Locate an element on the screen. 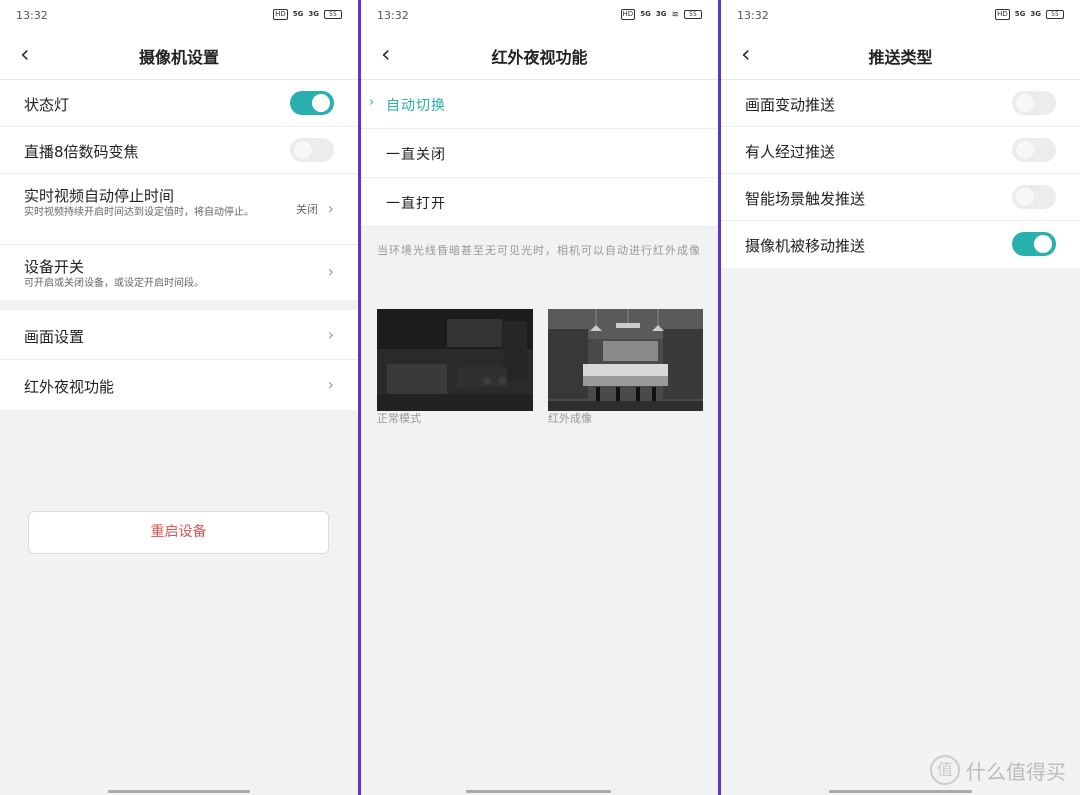  option-always-on: 一直打开 is located at coordinates (539, 202).